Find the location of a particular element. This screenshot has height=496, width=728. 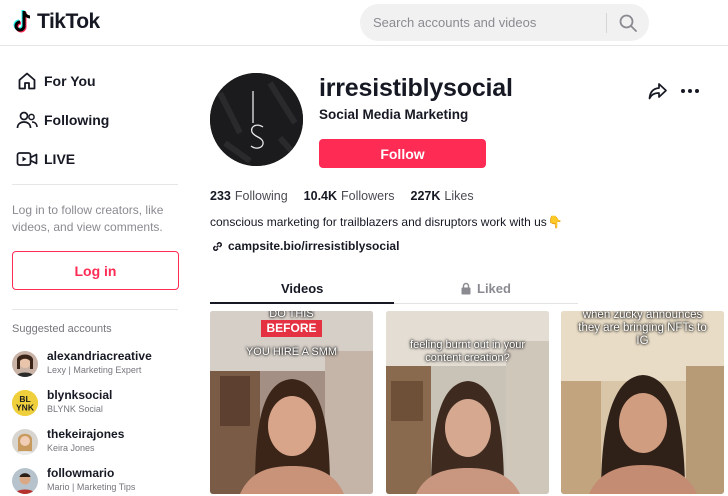

suggested-username: thekeirajones is located at coordinates (86, 434).